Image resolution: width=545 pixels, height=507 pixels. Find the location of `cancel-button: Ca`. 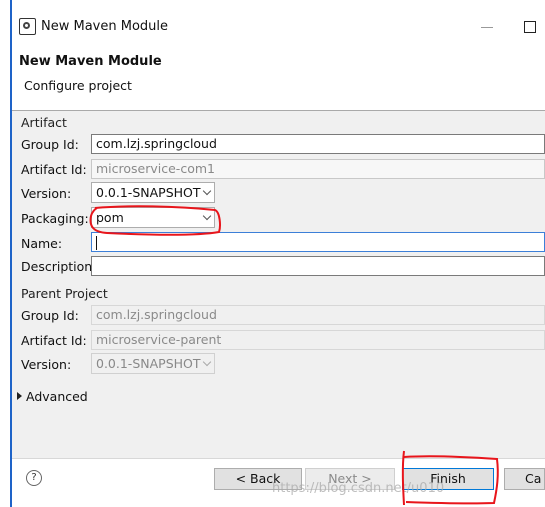

cancel-button: Ca is located at coordinates (524, 479).